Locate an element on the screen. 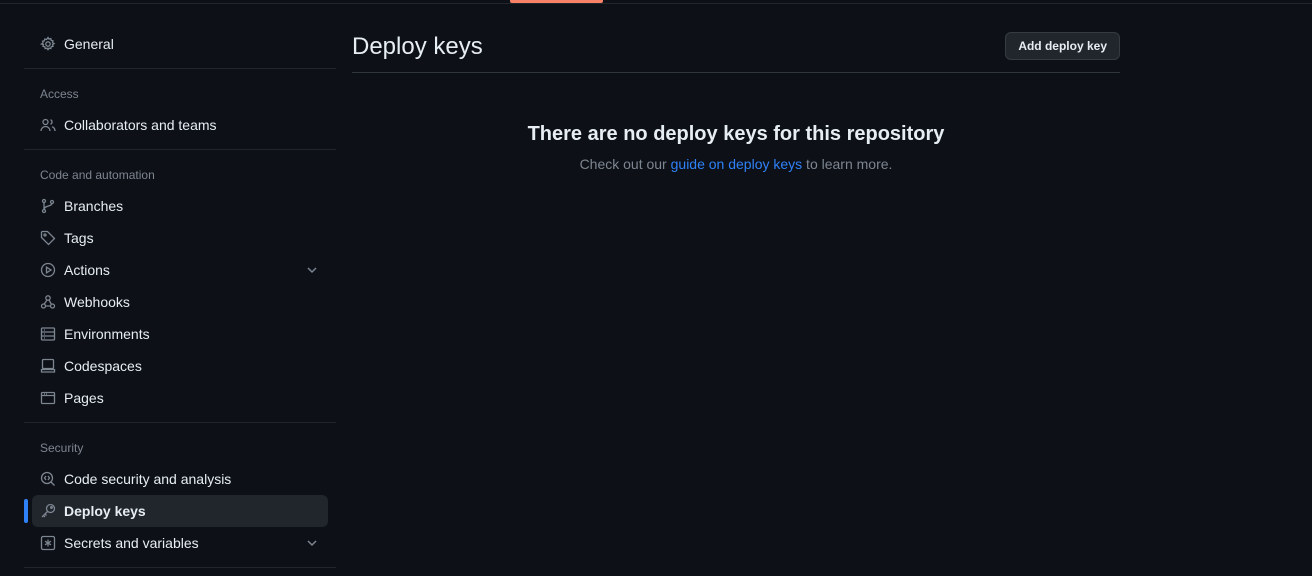  sidebar-item-label: Deploy keys is located at coordinates (105, 511).